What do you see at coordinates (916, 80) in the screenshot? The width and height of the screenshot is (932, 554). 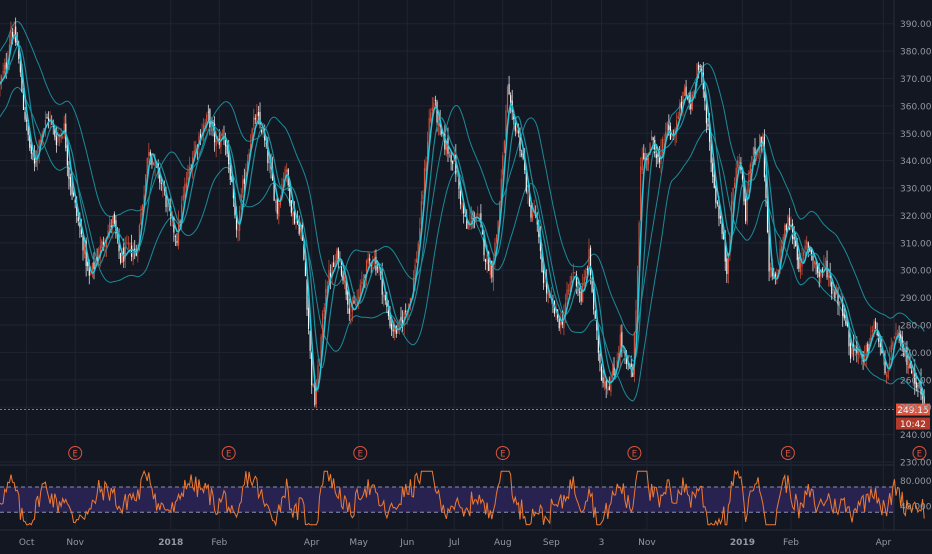 I see `price-tick-label: 370.00` at bounding box center [916, 80].